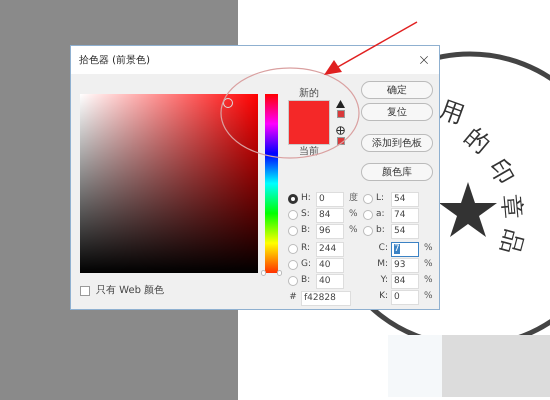  I want to click on stamp-character: 品, so click(512, 242).